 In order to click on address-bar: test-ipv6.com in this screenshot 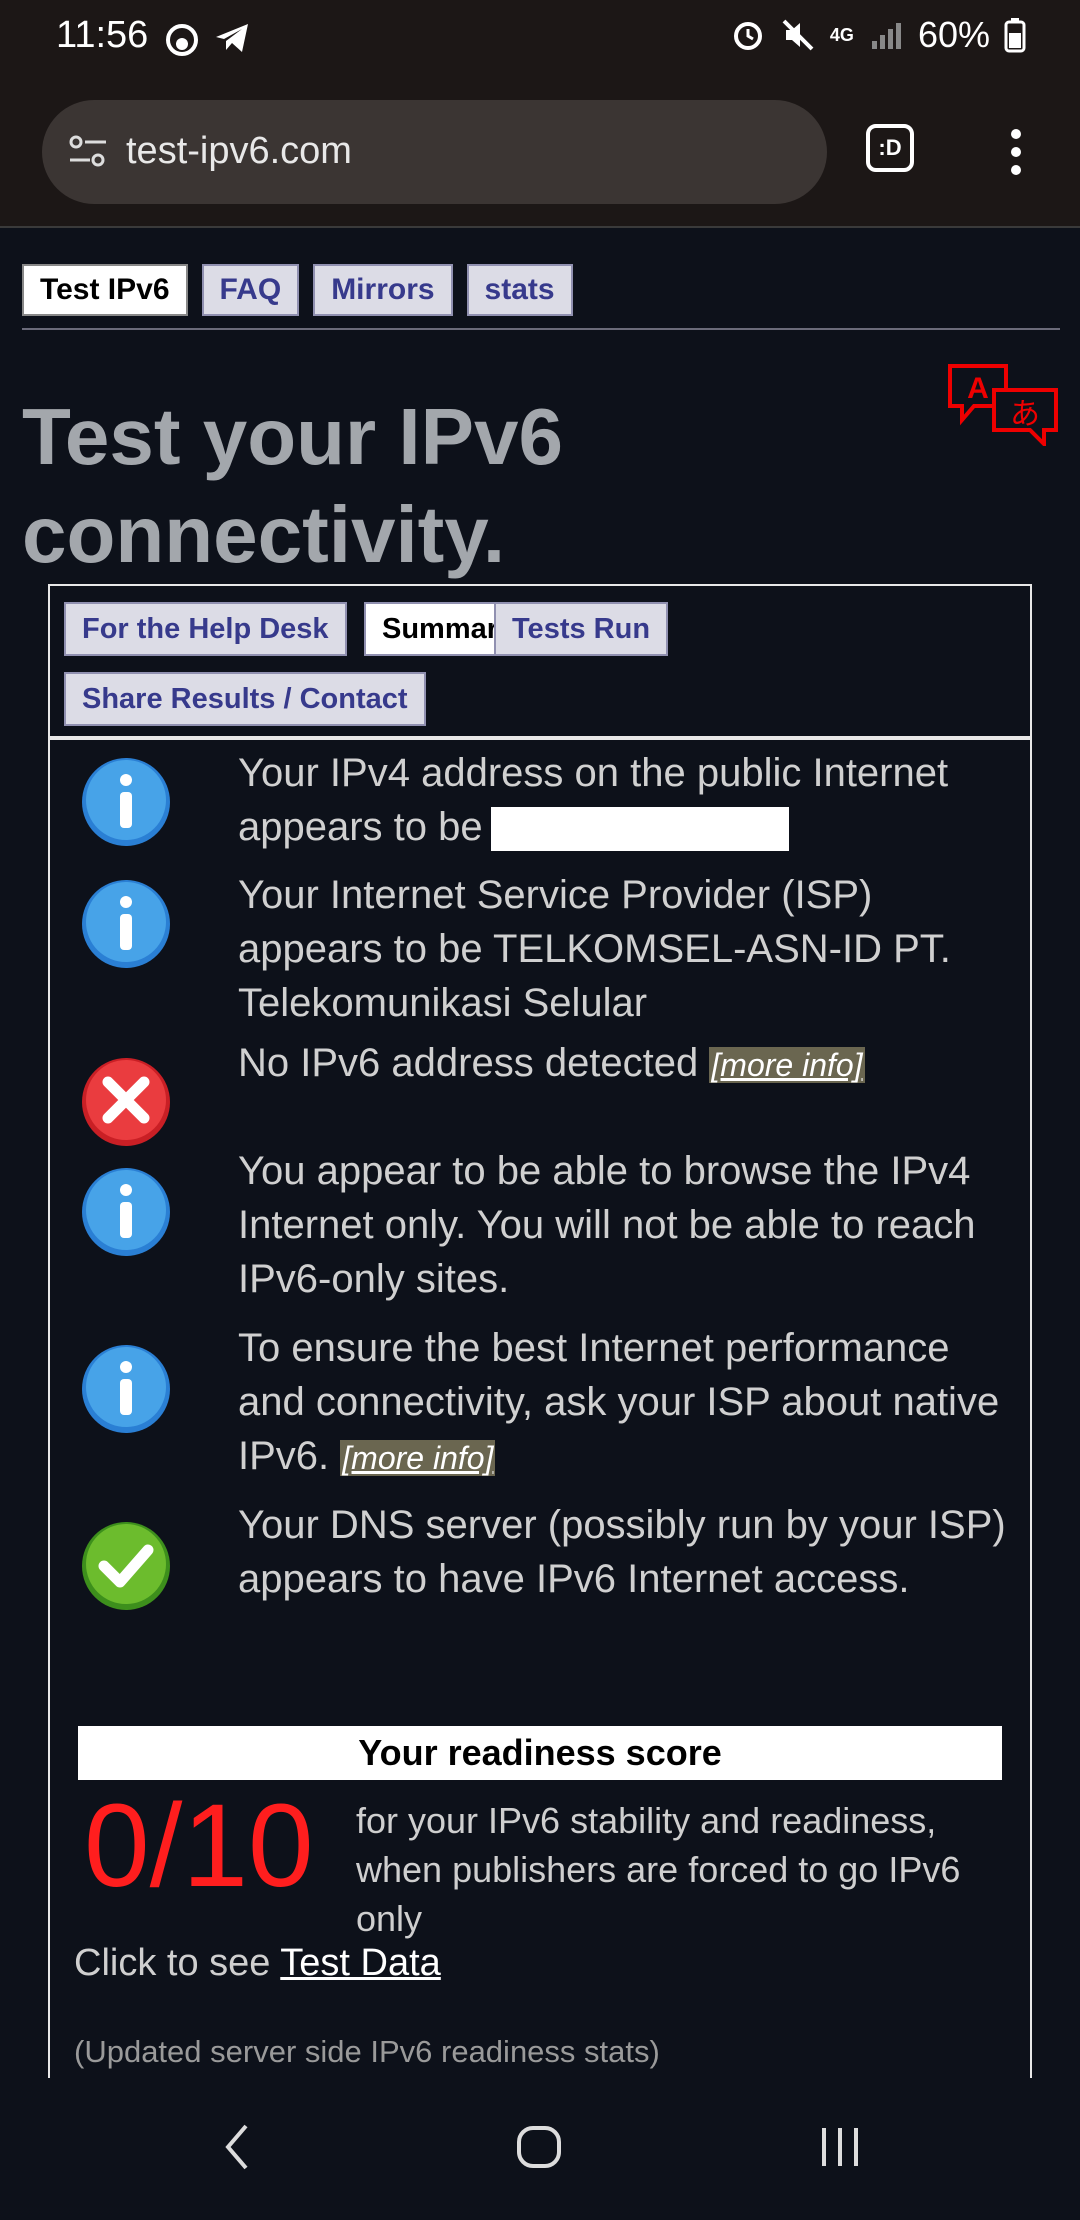, I will do `click(434, 152)`.